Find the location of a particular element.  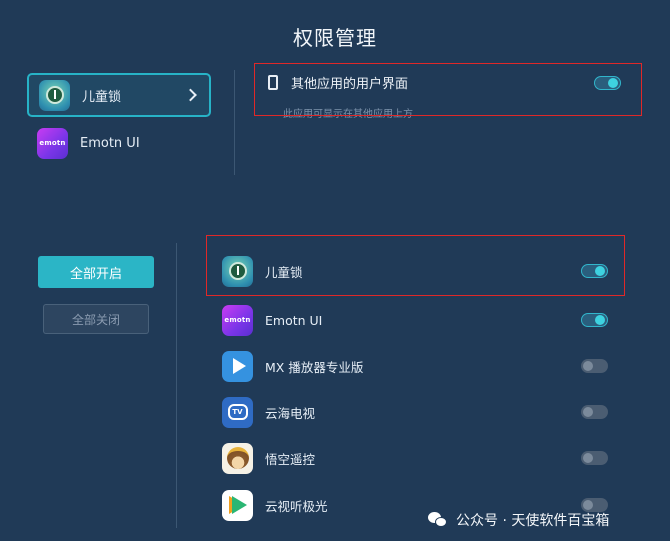

app-toggle-wukong-remote is located at coordinates (594, 458).